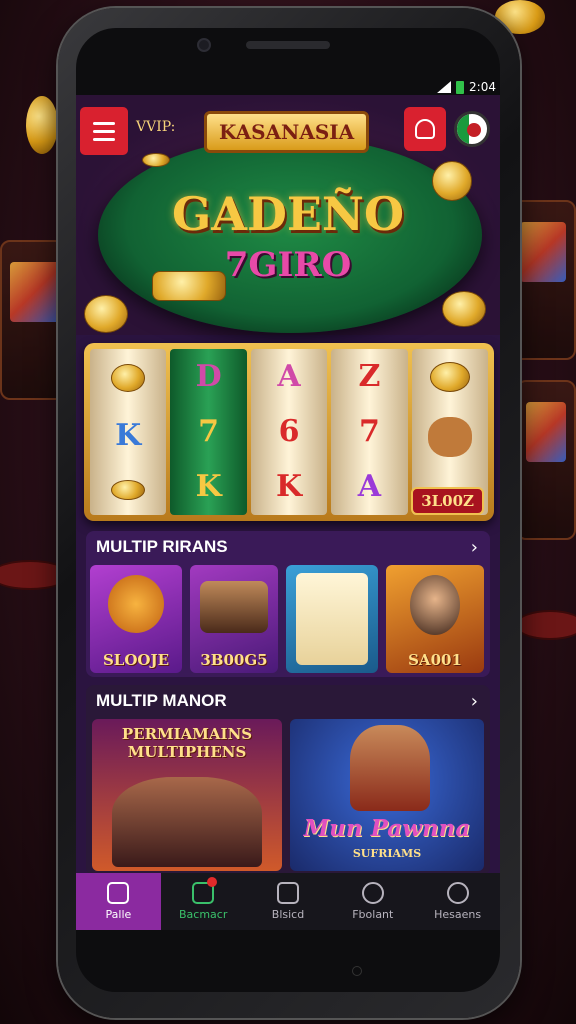  Describe the element at coordinates (187, 743) in the screenshot. I see `tile-headline: PERMIAMAINS MULTIPHENS` at that location.